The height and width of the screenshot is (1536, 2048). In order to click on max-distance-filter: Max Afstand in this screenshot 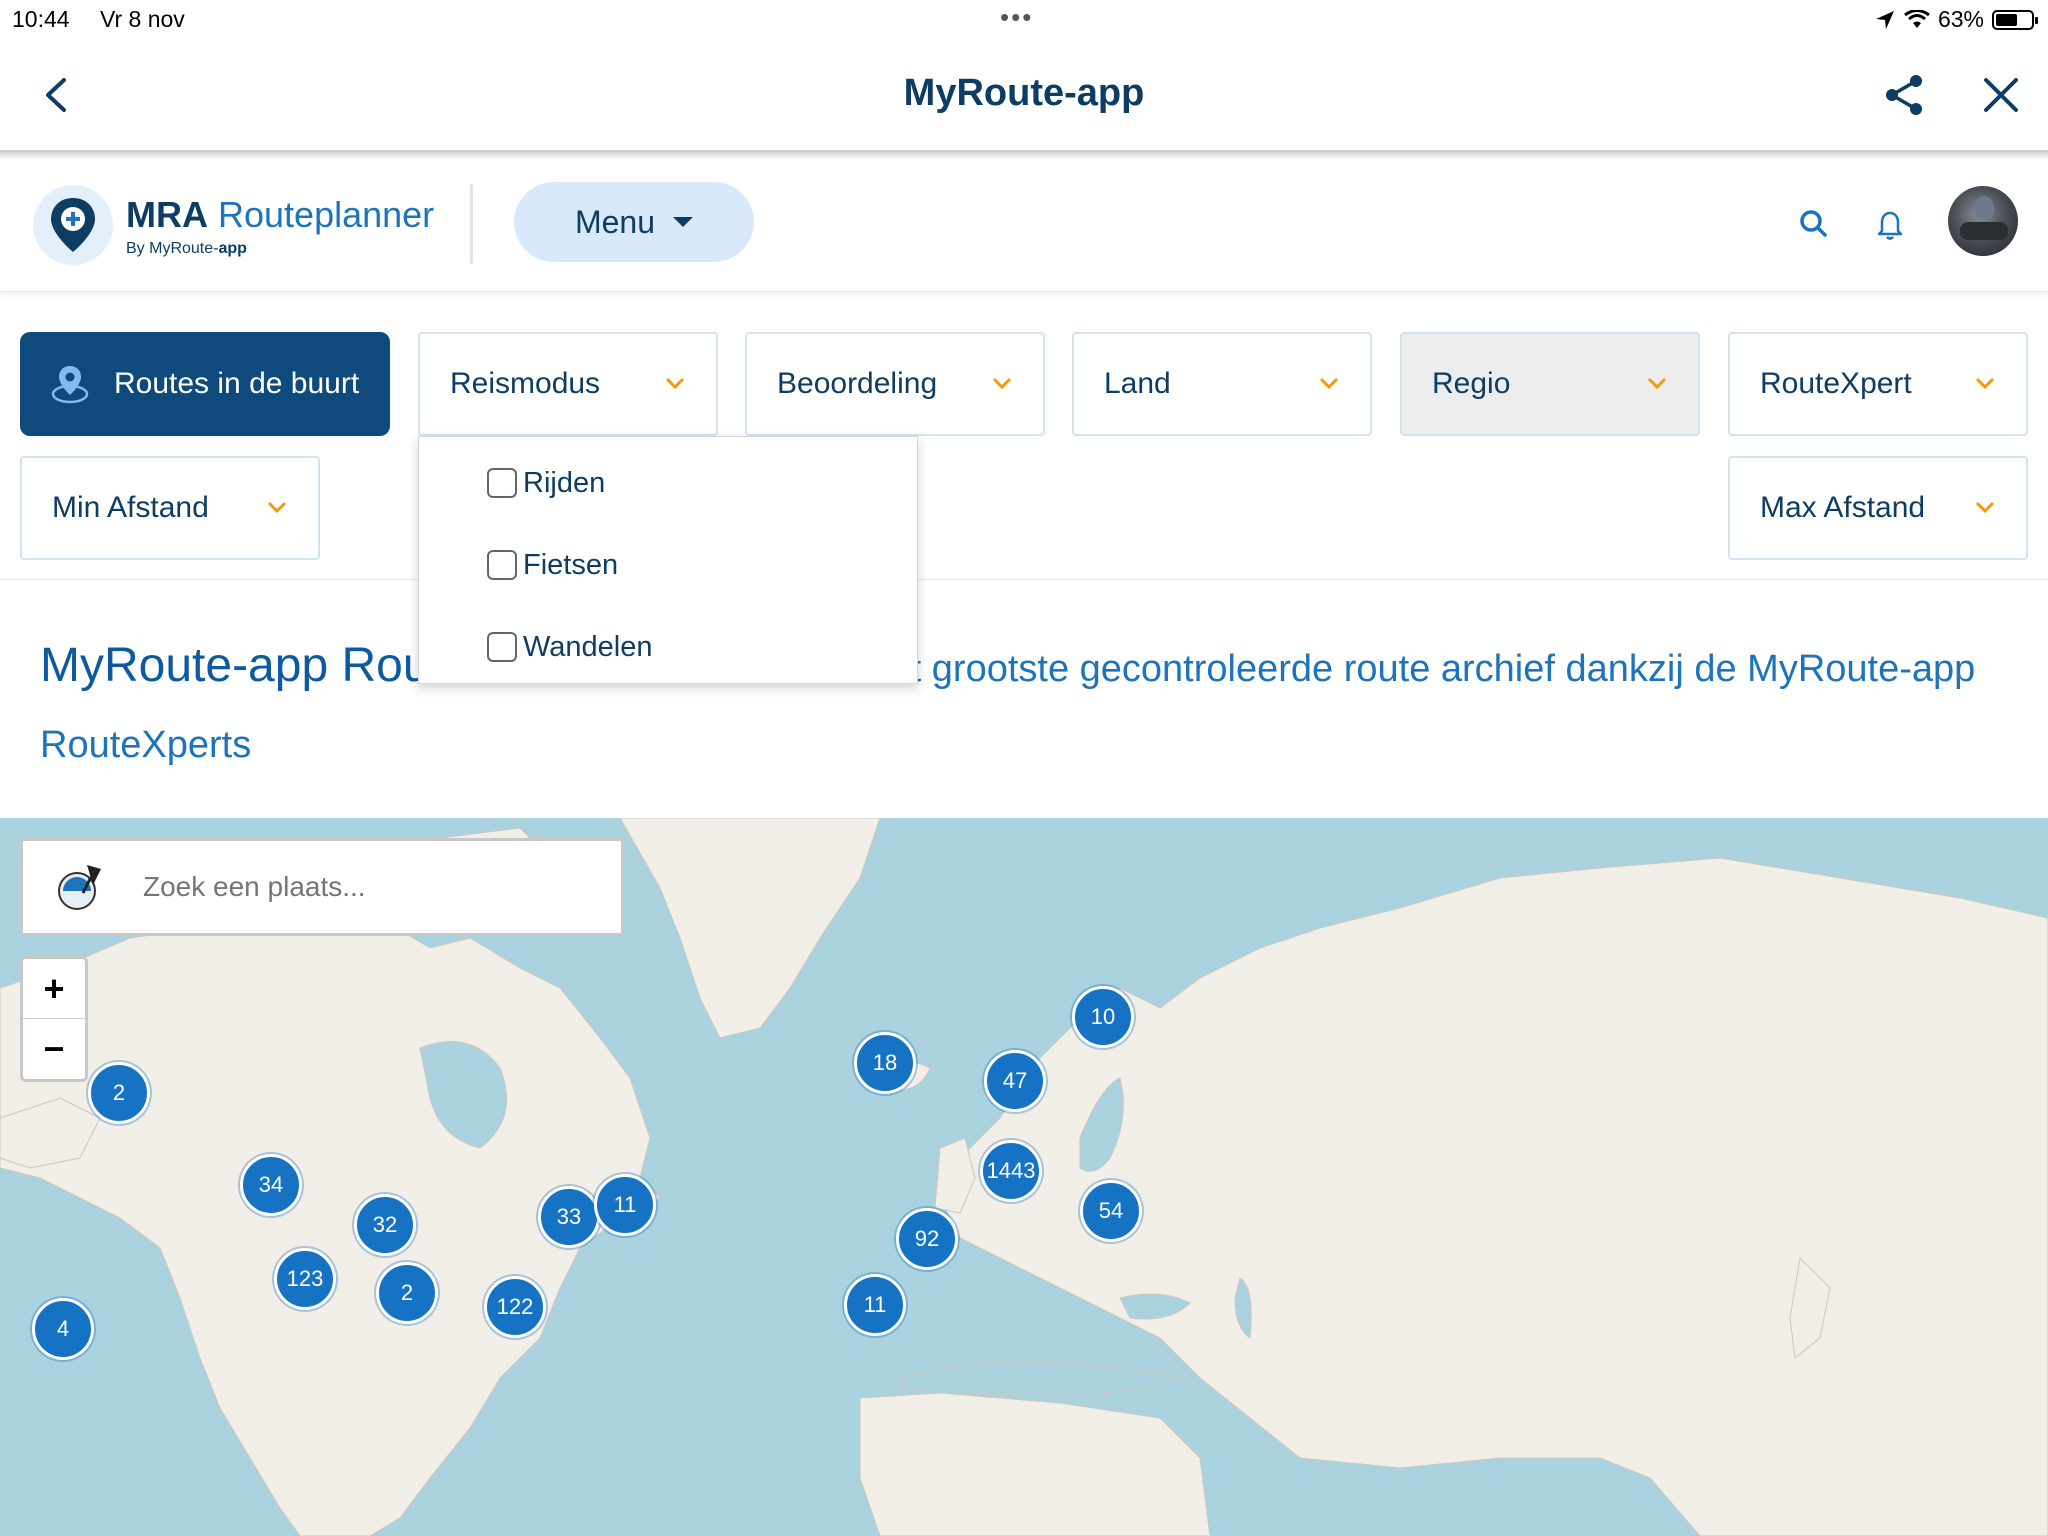, I will do `click(1878, 508)`.